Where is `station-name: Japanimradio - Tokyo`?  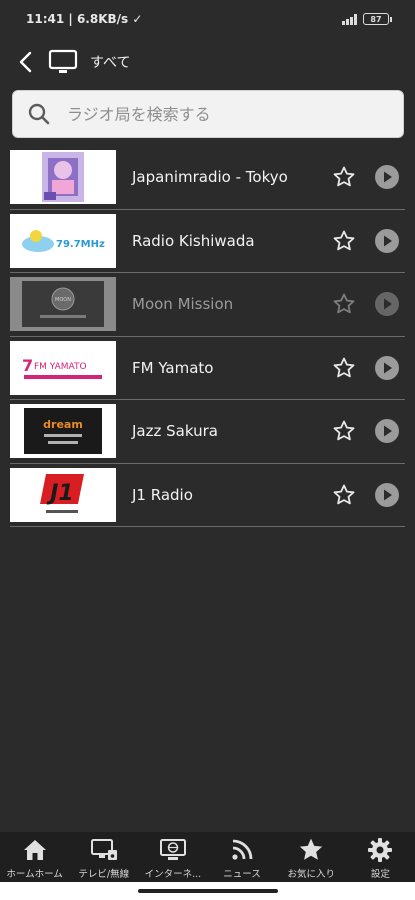
station-name: Japanimradio - Tokyo is located at coordinates (210, 177).